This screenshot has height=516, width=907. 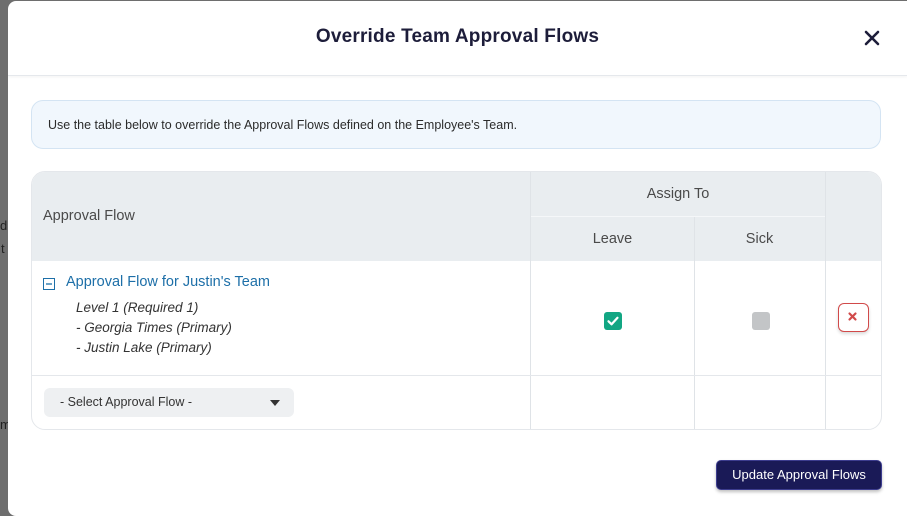 What do you see at coordinates (761, 321) in the screenshot?
I see `sick-checkbox` at bounding box center [761, 321].